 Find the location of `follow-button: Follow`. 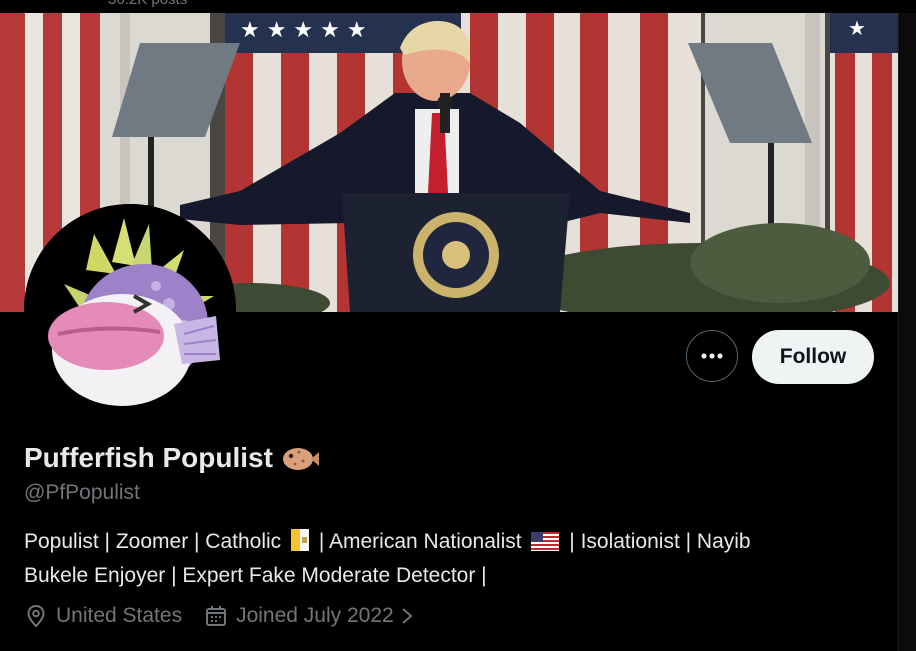

follow-button: Follow is located at coordinates (813, 357).